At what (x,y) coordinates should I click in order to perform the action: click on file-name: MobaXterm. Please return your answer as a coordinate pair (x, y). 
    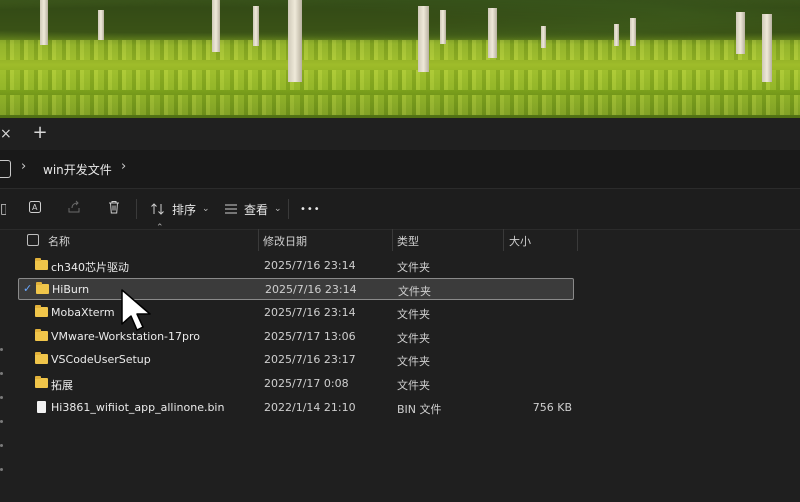
    Looking at the image, I should click on (83, 312).